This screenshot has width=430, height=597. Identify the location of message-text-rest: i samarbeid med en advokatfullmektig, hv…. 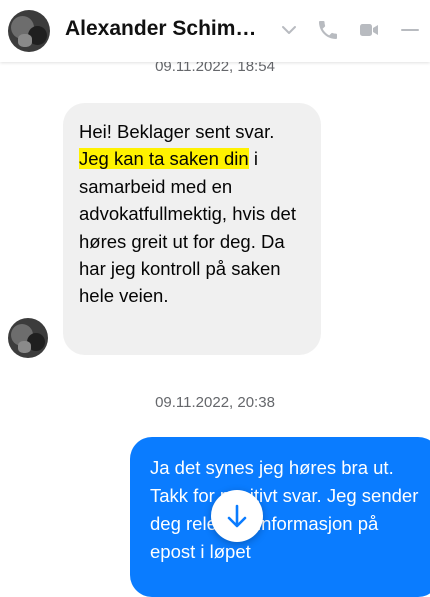
(187, 227).